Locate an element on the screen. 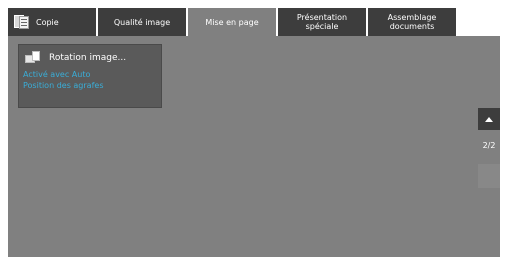 This screenshot has width=507, height=260. tab-document-assembly: Assemblage documents is located at coordinates (412, 22).